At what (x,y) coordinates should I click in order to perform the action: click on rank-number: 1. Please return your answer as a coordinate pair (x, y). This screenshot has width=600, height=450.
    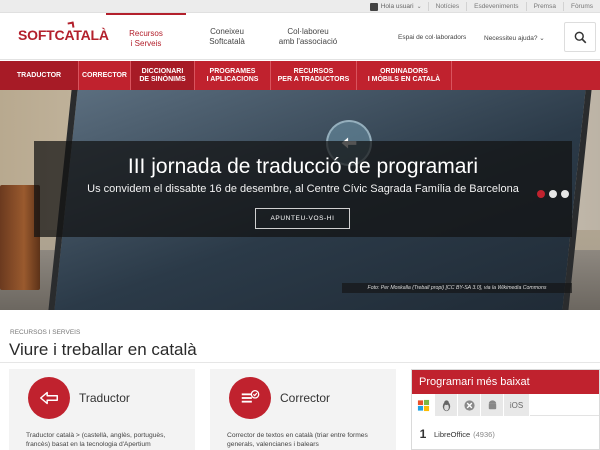
    Looking at the image, I should click on (423, 434).